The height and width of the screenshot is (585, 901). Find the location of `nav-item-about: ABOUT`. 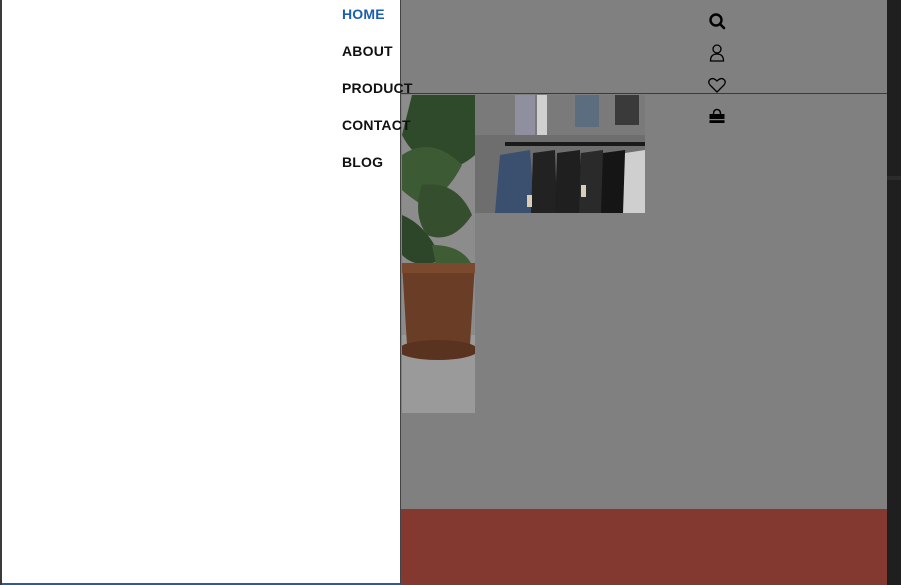

nav-item-about: ABOUT is located at coordinates (377, 61).